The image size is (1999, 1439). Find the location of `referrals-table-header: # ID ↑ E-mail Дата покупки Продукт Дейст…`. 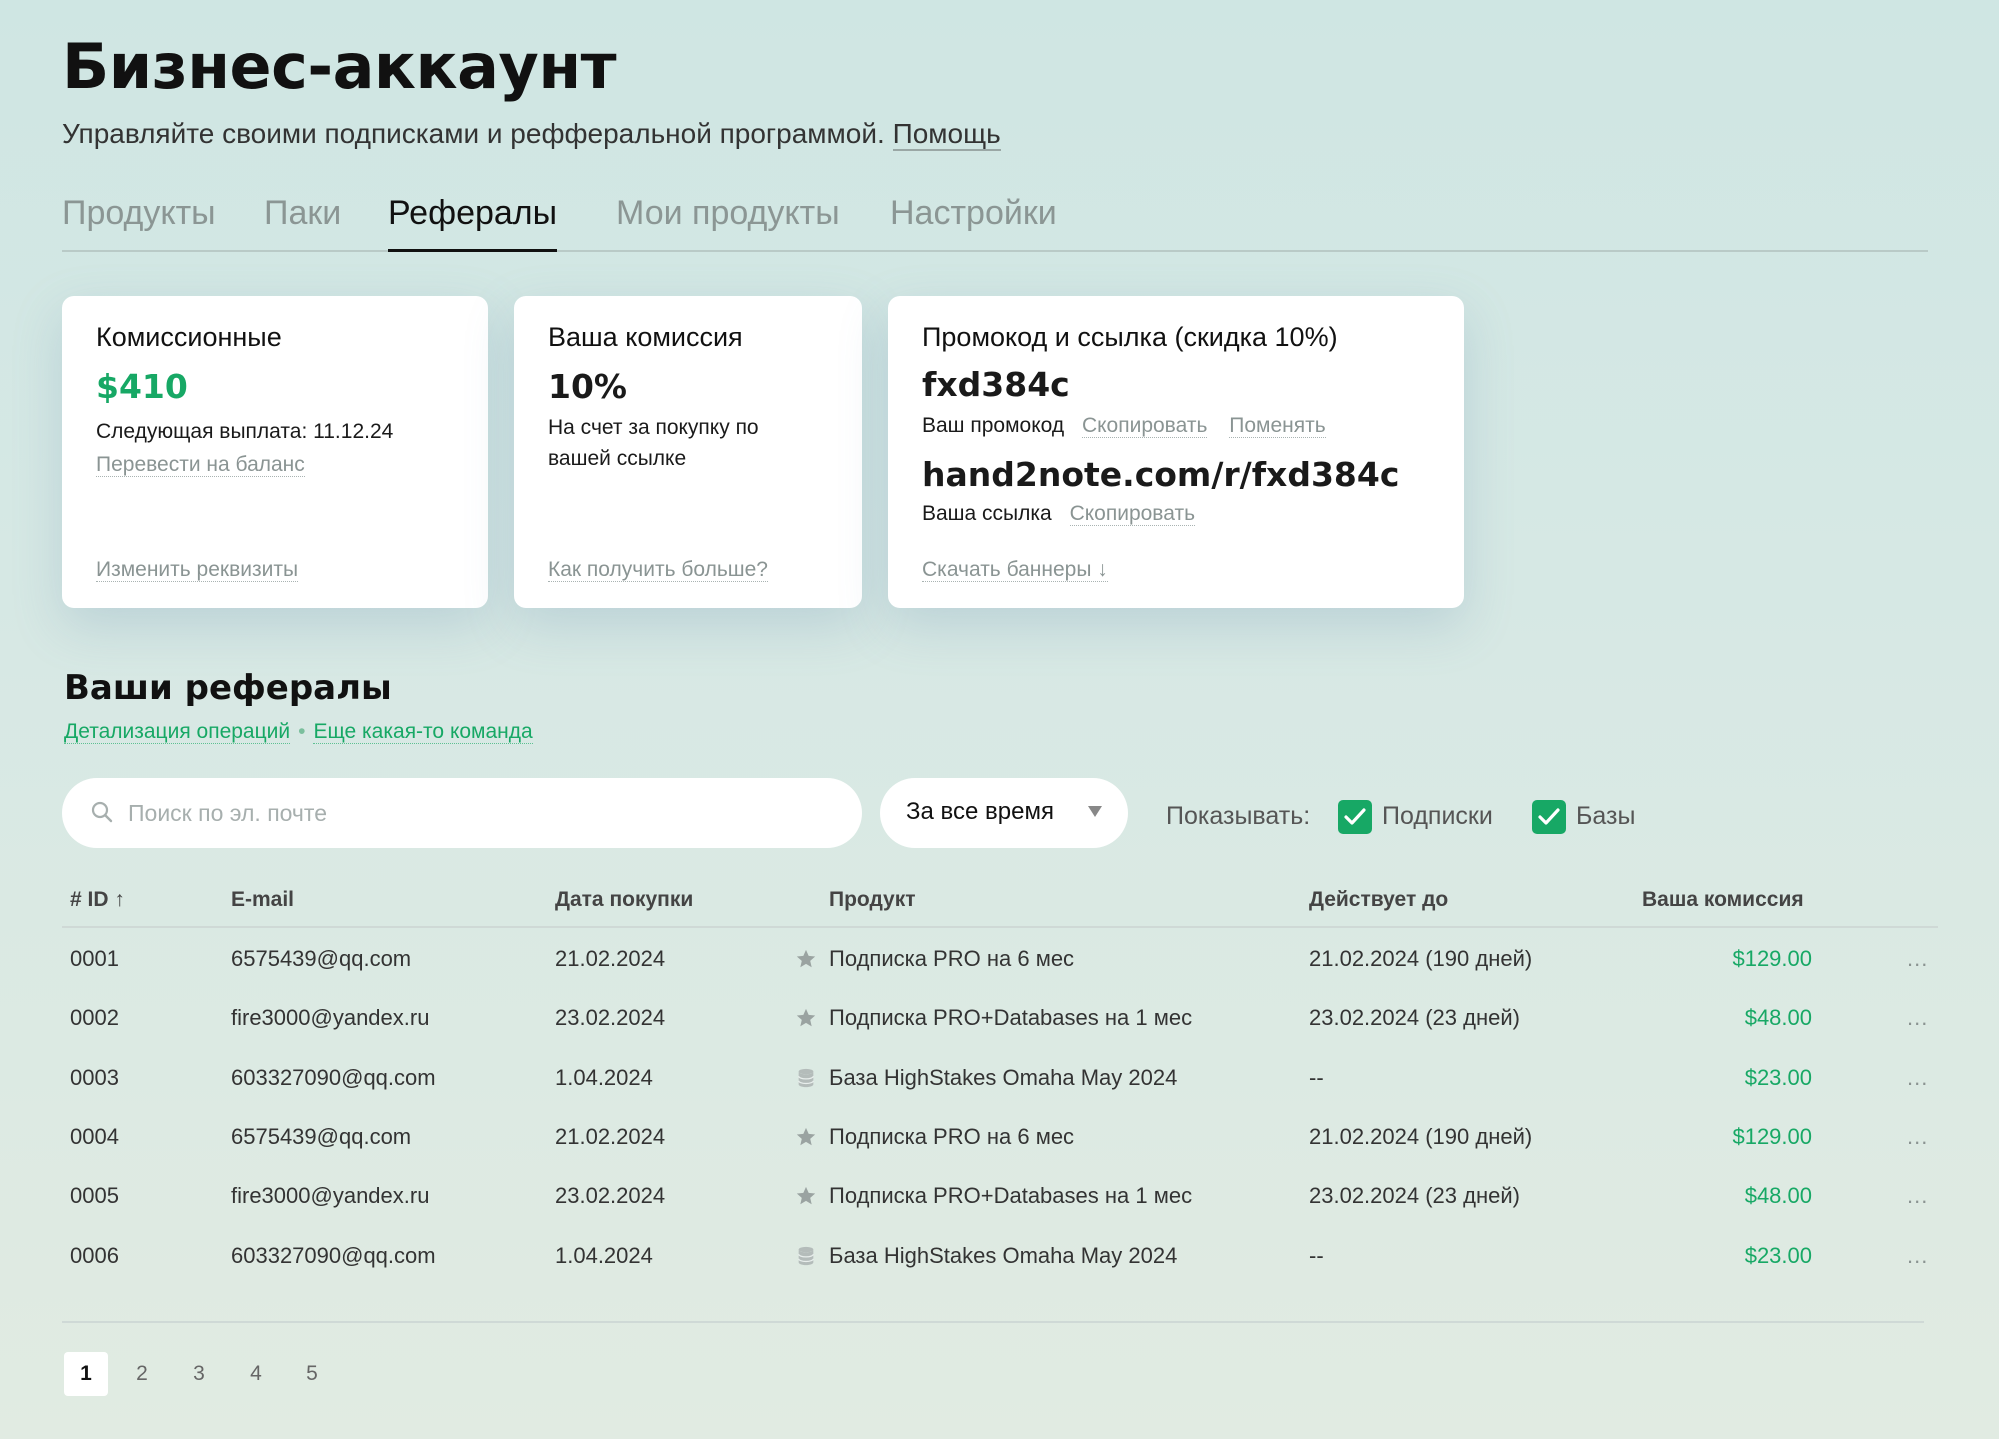

referrals-table-header: # ID ↑ E-mail Дата покупки Продукт Дейст… is located at coordinates (1000, 905).